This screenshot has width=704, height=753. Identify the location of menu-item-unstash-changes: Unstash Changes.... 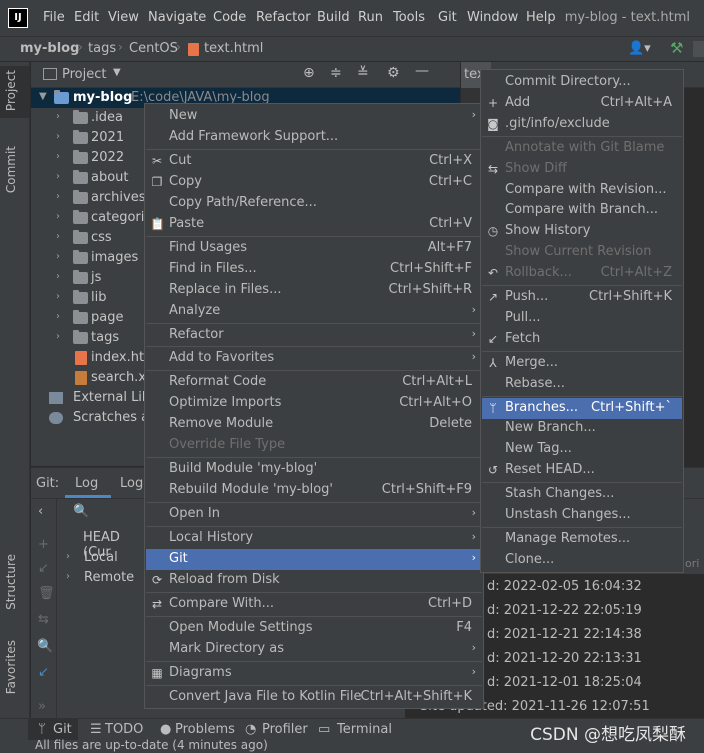
(582, 515).